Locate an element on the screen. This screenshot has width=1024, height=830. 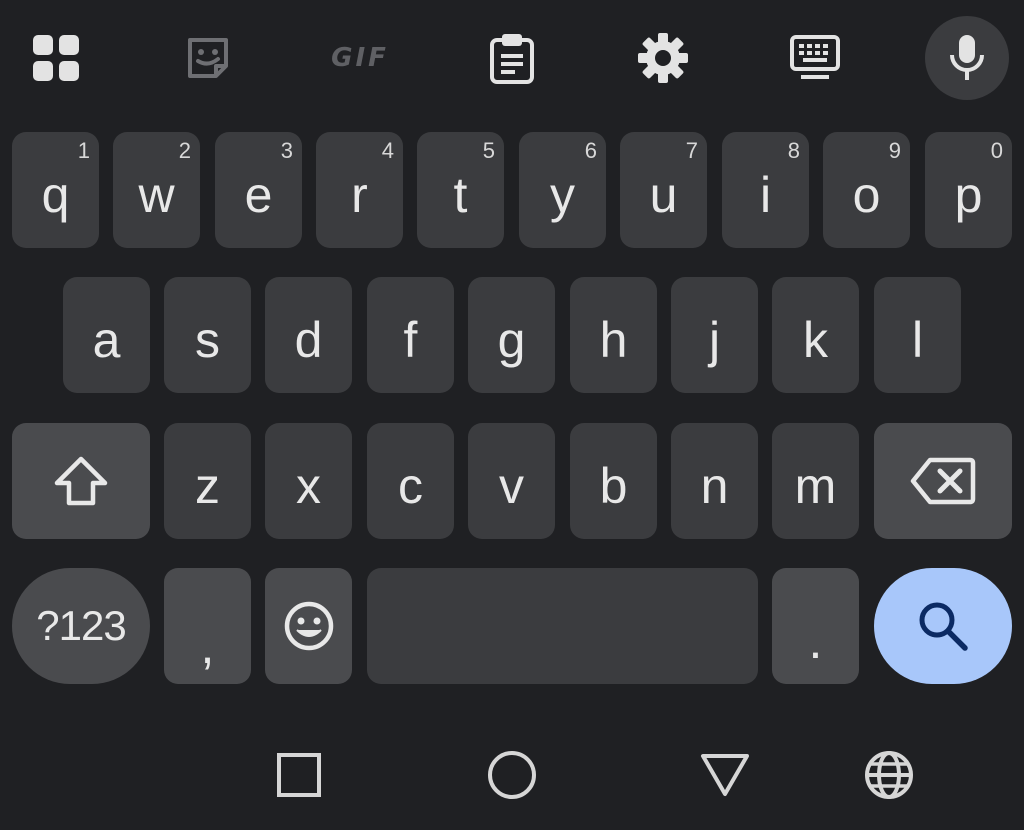
home-circle-icon is located at coordinates (512, 775).